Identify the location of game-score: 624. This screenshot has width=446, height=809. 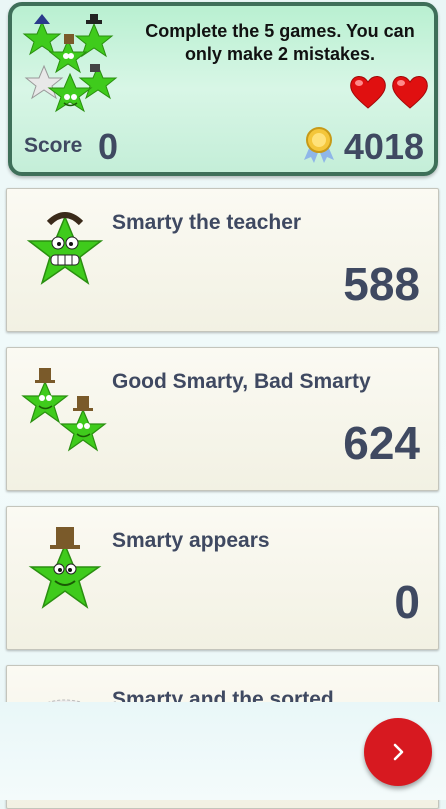
(381, 443).